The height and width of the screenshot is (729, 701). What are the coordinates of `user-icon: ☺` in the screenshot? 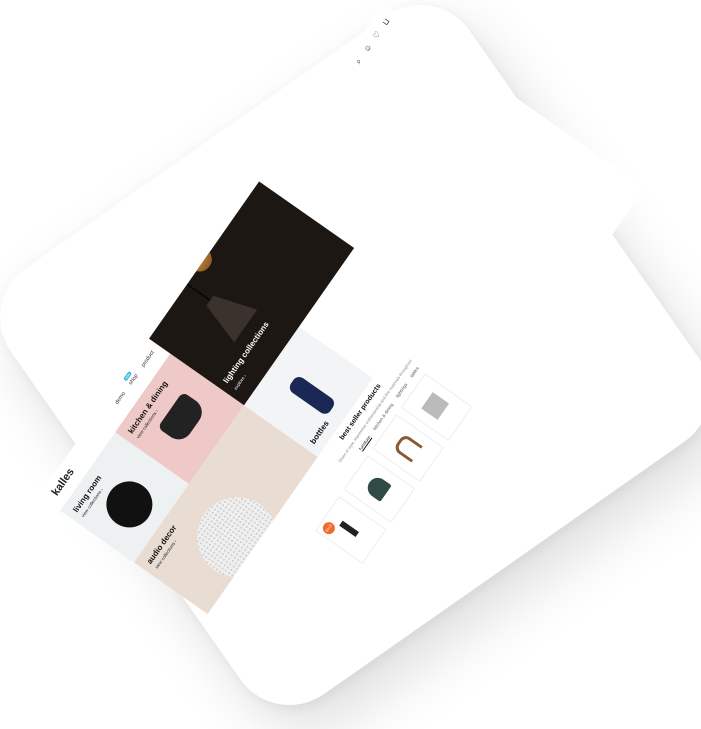 It's located at (367, 48).